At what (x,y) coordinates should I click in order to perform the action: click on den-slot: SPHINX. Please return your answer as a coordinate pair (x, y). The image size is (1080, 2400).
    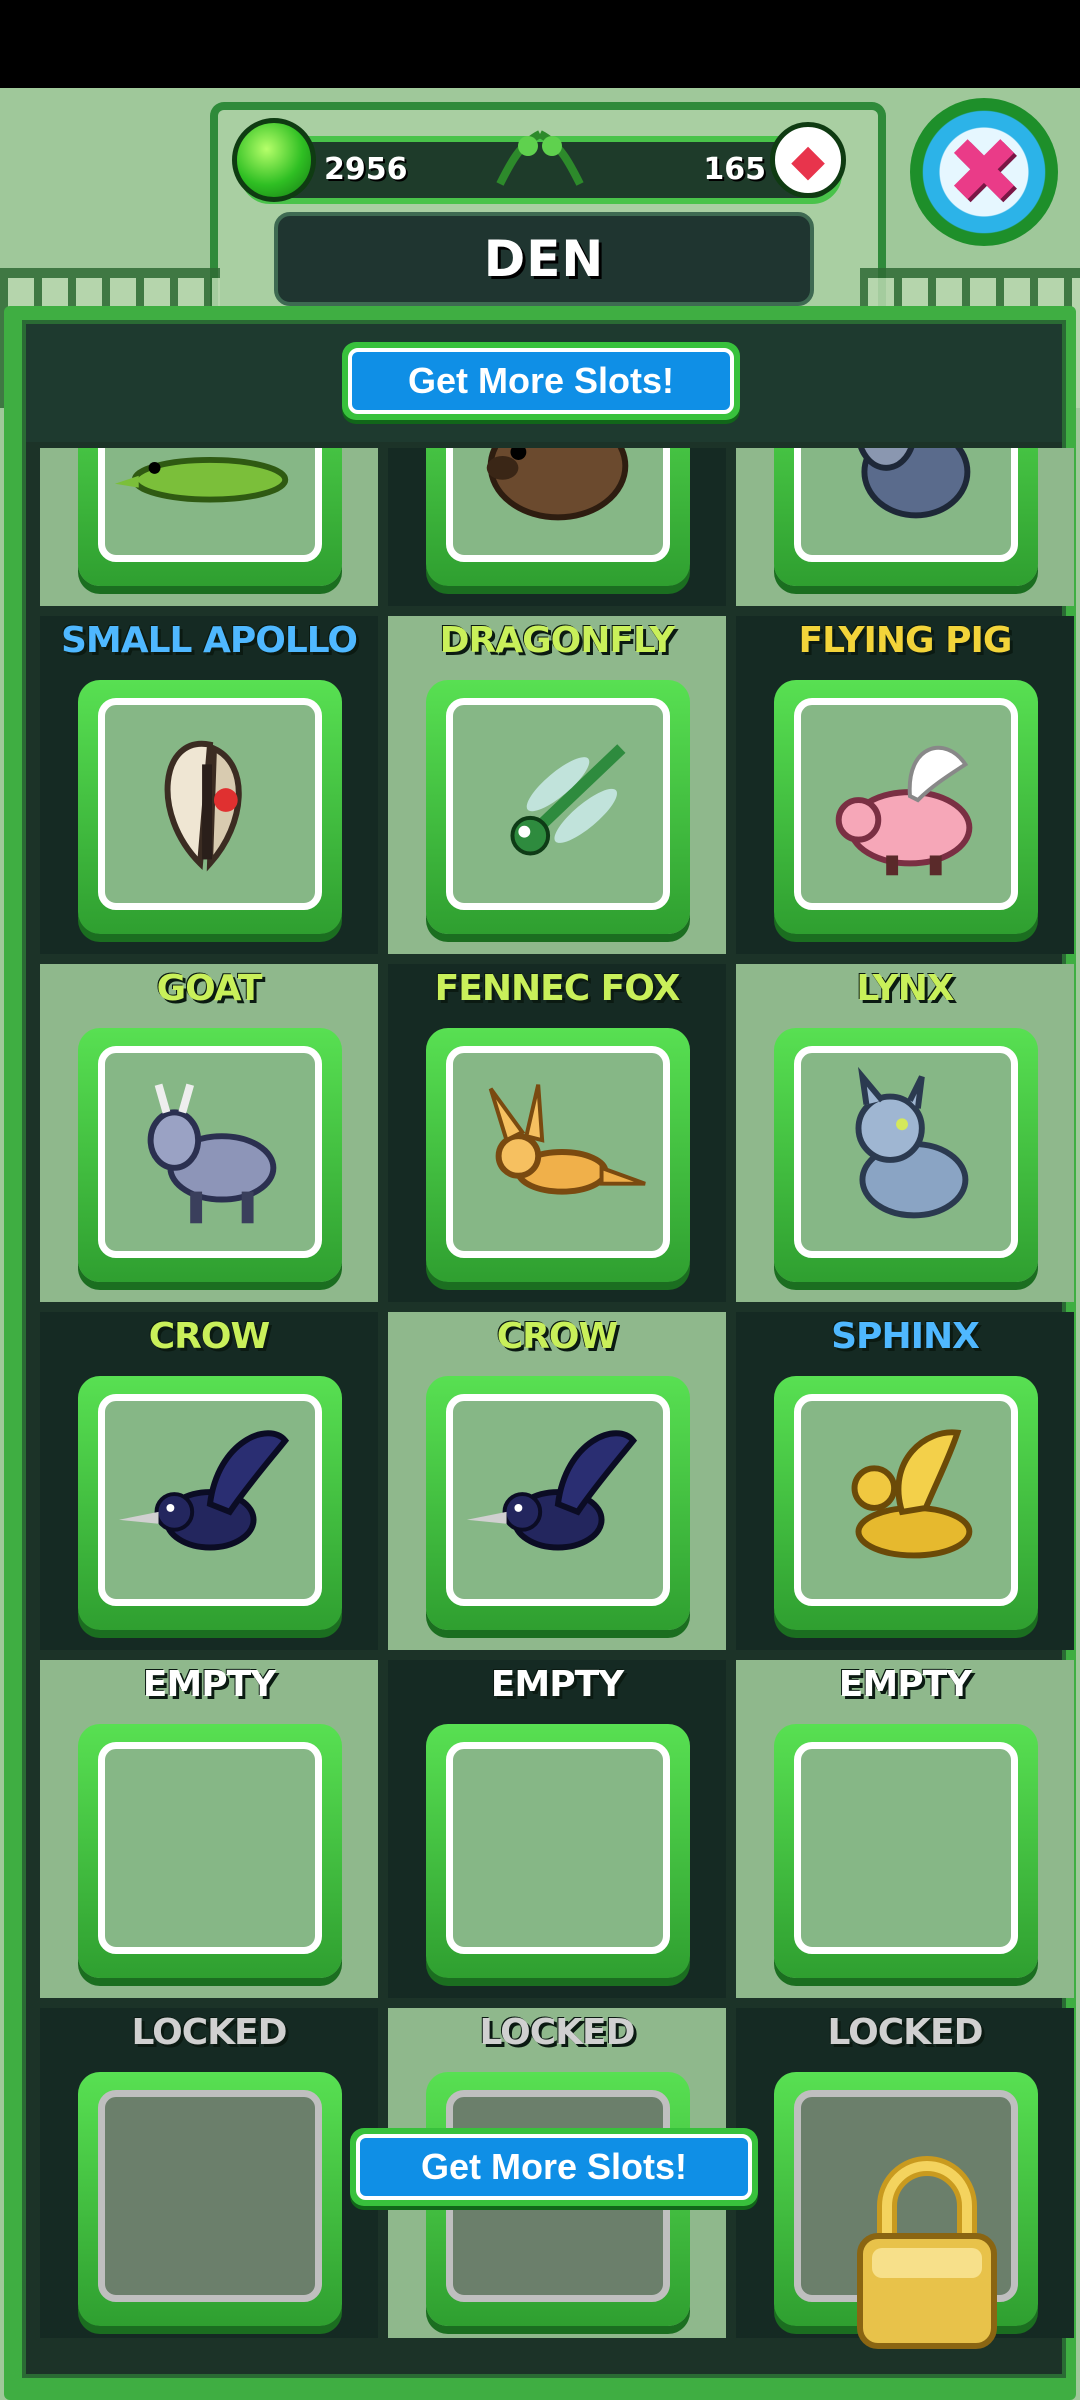
    Looking at the image, I should click on (905, 1481).